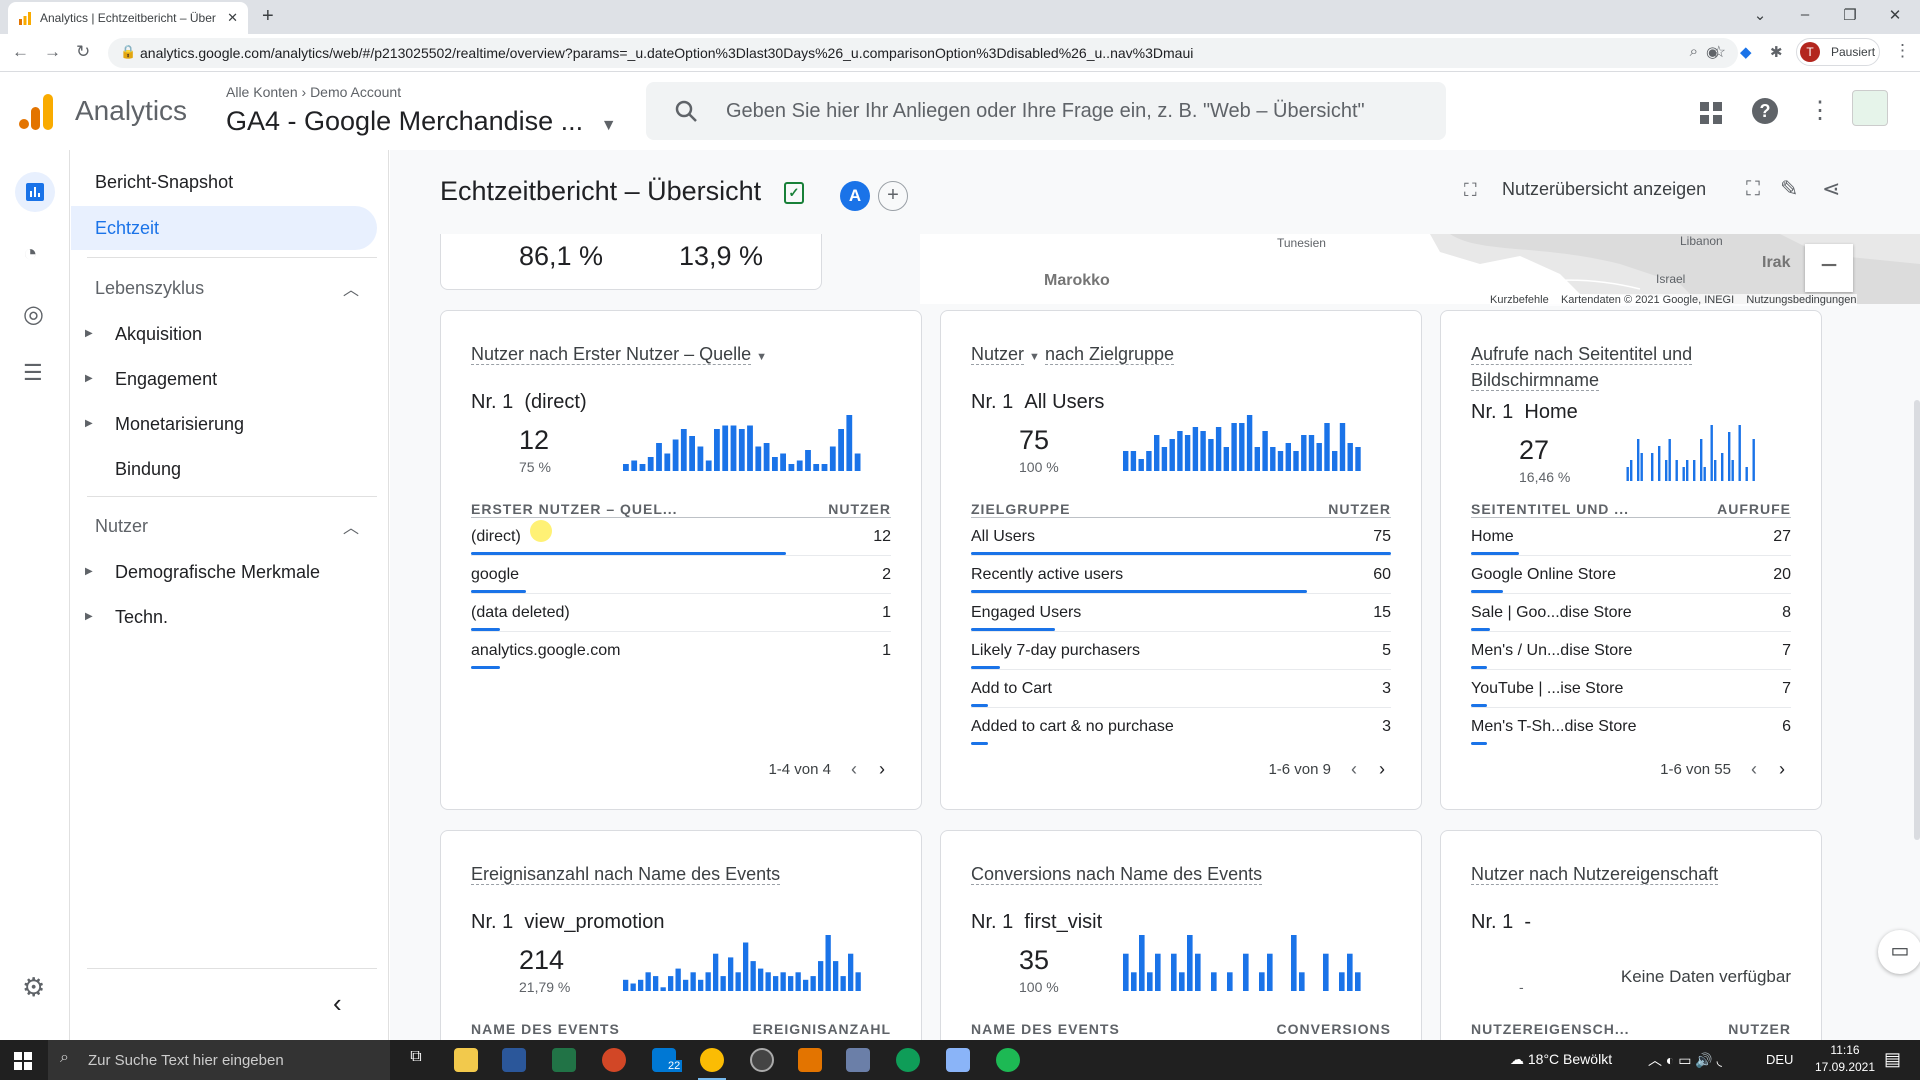  What do you see at coordinates (337, 1003) in the screenshot?
I see `collapse-nav-icon: ‹` at bounding box center [337, 1003].